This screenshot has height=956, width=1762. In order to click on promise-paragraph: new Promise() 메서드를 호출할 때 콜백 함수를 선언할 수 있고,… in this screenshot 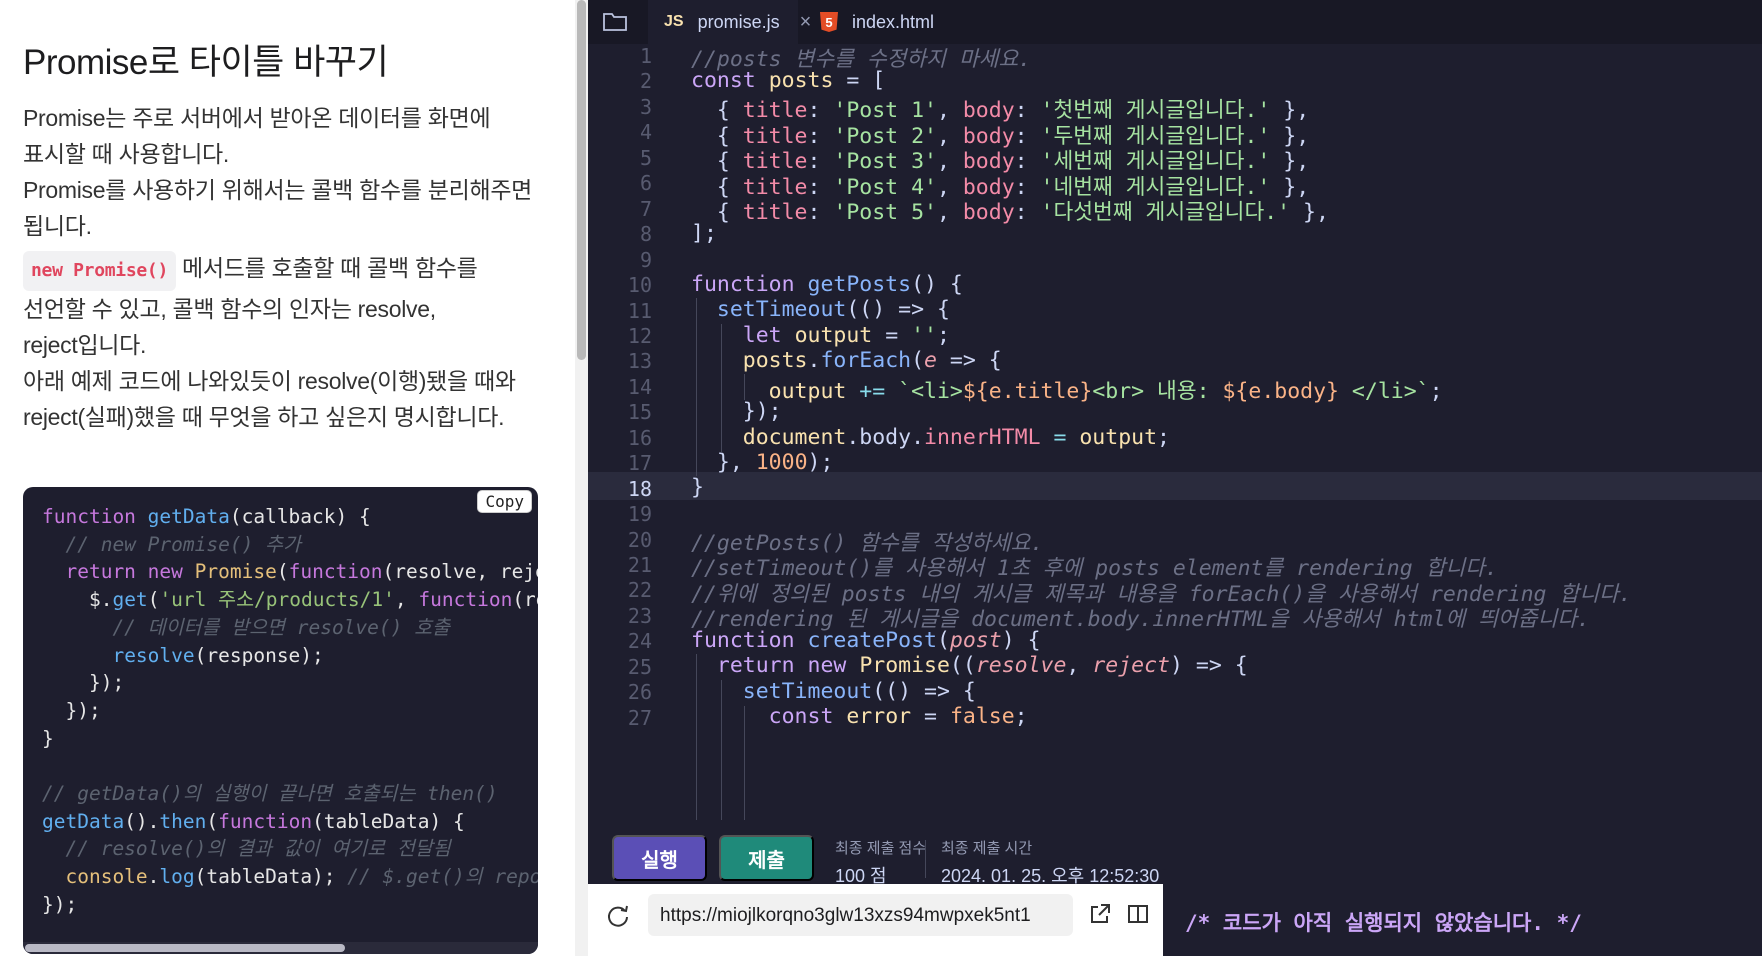, I will do `click(283, 342)`.